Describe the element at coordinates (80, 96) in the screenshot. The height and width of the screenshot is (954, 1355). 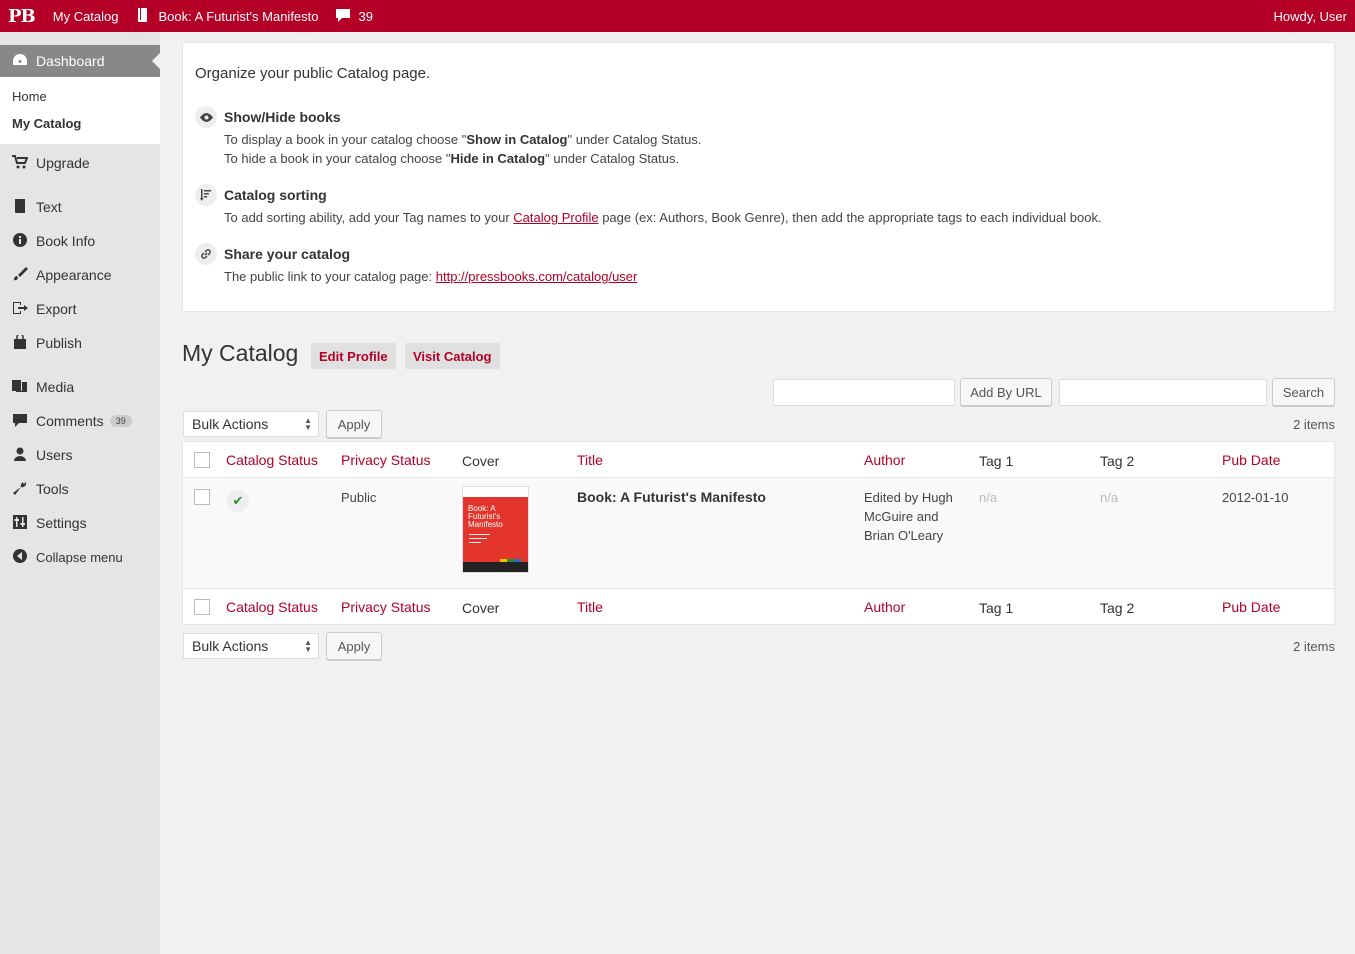
I see `submenu-home: Home` at that location.